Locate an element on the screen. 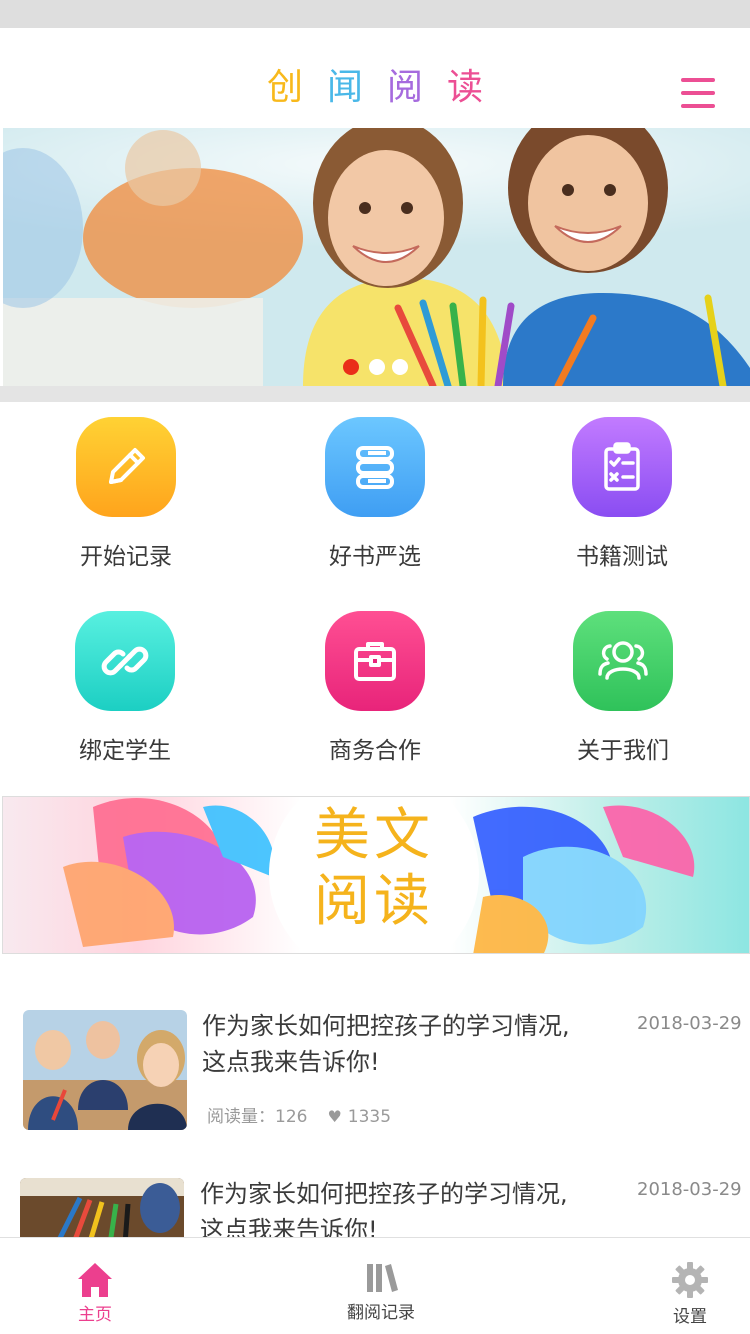 The width and height of the screenshot is (750, 1334). books-icon is located at coordinates (375, 467).